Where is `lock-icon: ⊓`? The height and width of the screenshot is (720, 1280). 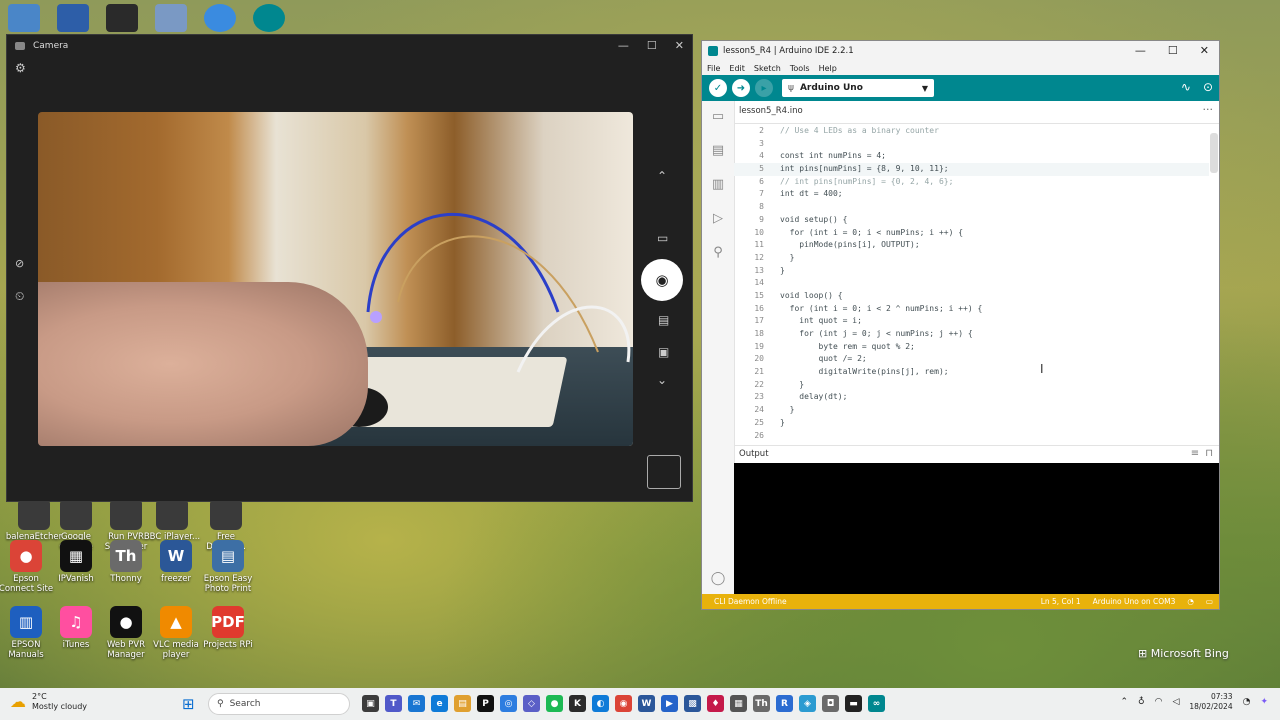
lock-icon: ⊓ is located at coordinates (1209, 453).